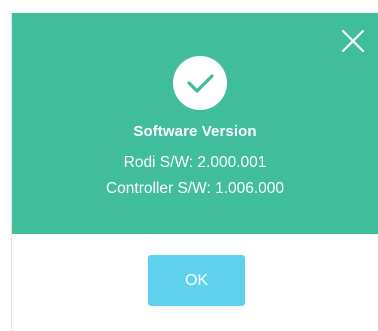 This screenshot has height=331, width=378. What do you see at coordinates (195, 188) in the screenshot?
I see `controller-version-text: Controller S/W: 1.006.000` at bounding box center [195, 188].